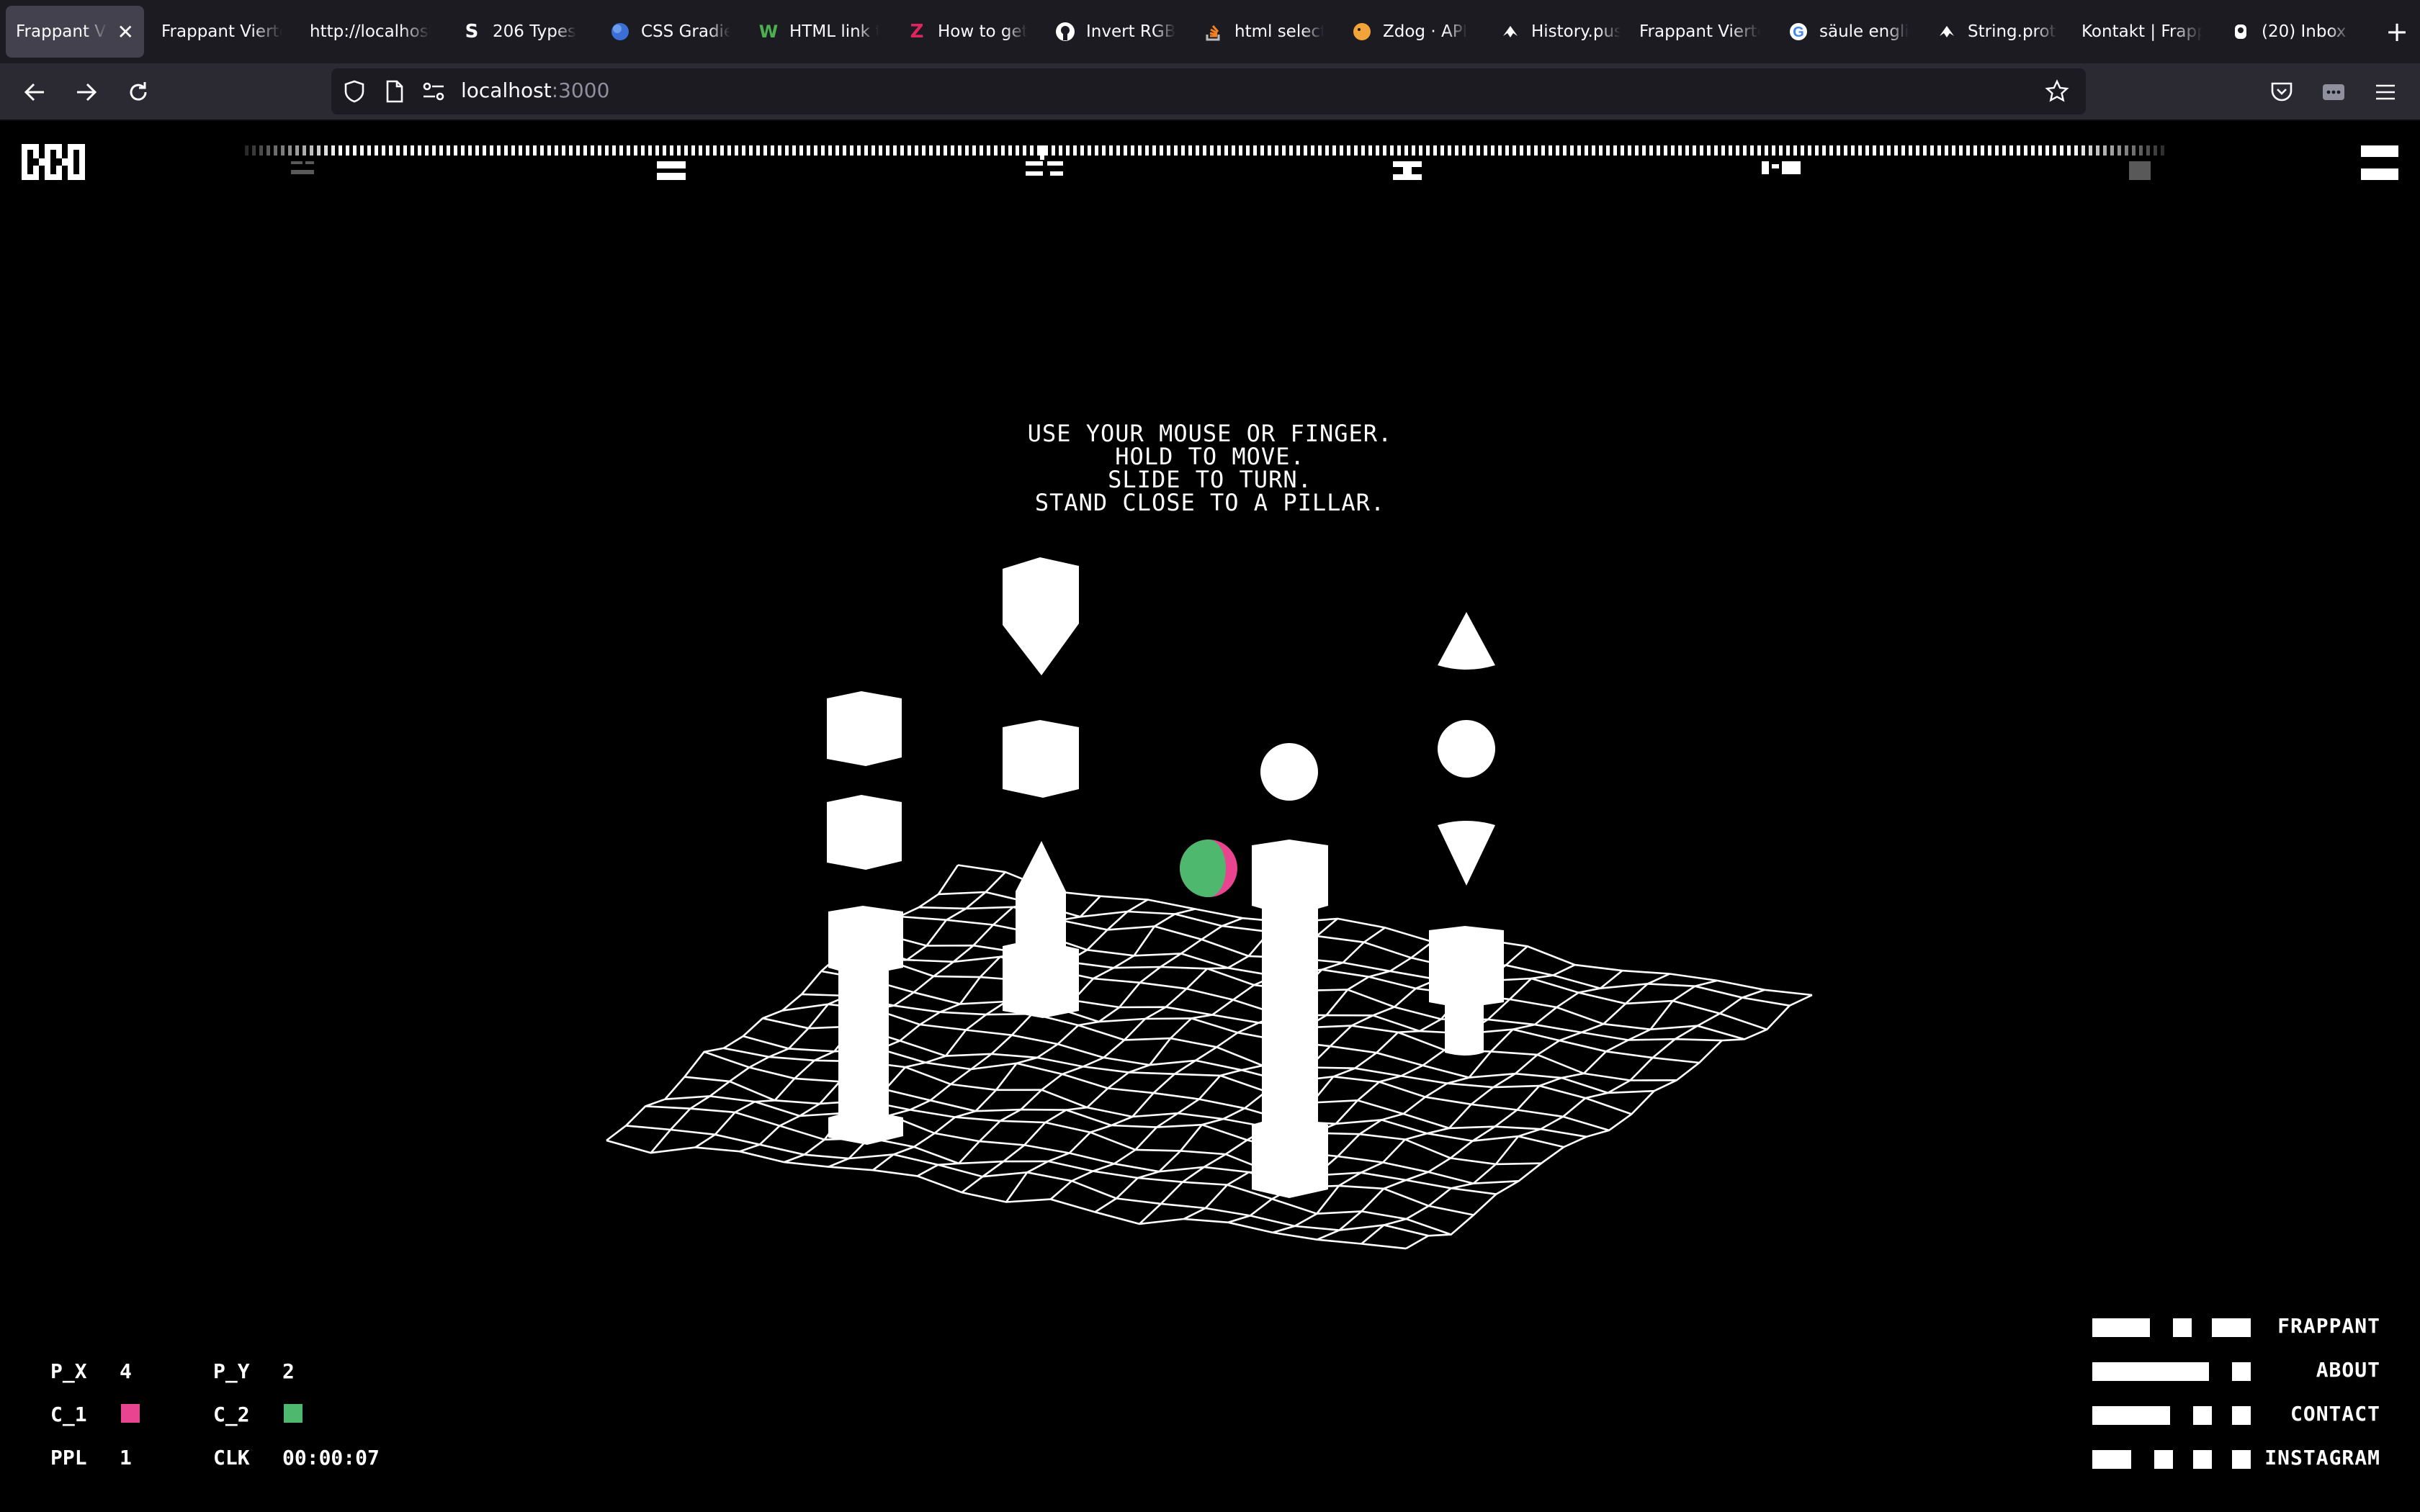 The image size is (2420, 1512). Describe the element at coordinates (535, 31) in the screenshot. I see `tab-label: 206 Types` at that location.